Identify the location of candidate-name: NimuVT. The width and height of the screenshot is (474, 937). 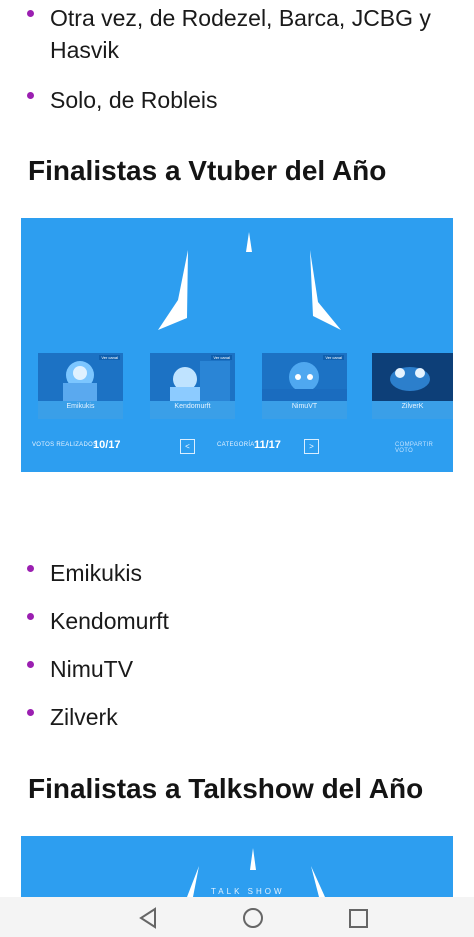
(304, 406).